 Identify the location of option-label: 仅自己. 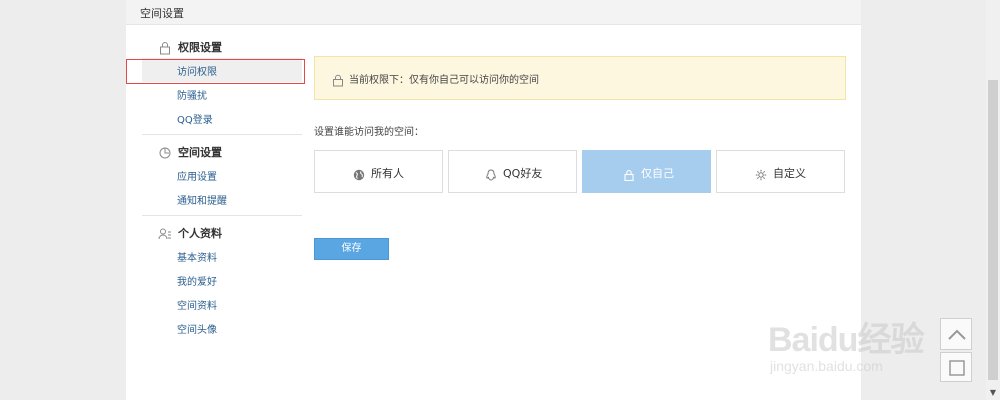
(657, 173).